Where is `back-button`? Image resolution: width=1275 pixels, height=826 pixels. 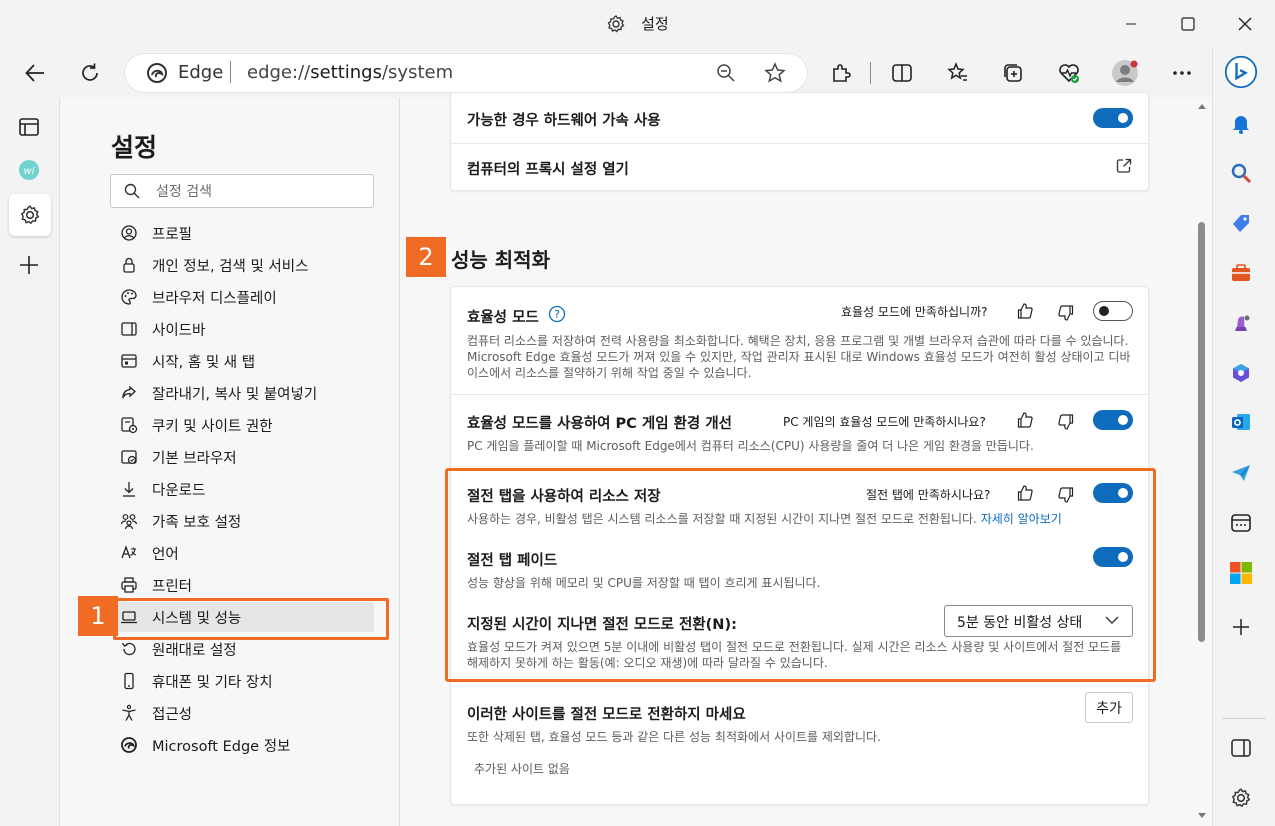 back-button is located at coordinates (35, 73).